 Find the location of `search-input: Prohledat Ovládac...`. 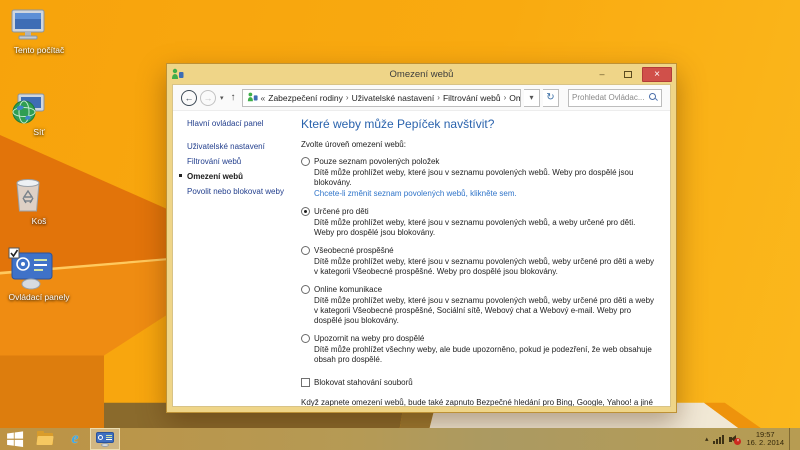

search-input: Prohledat Ovládac... is located at coordinates (615, 97).